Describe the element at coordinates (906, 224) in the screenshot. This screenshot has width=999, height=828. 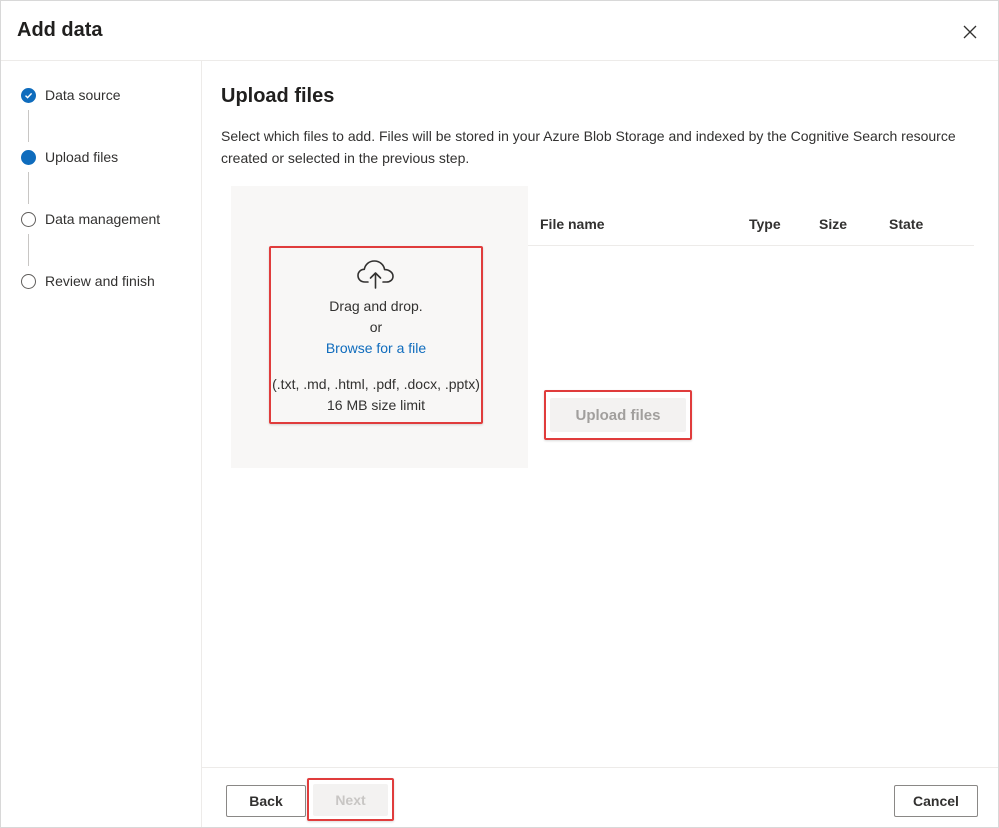
I see `column-header-state: State` at that location.